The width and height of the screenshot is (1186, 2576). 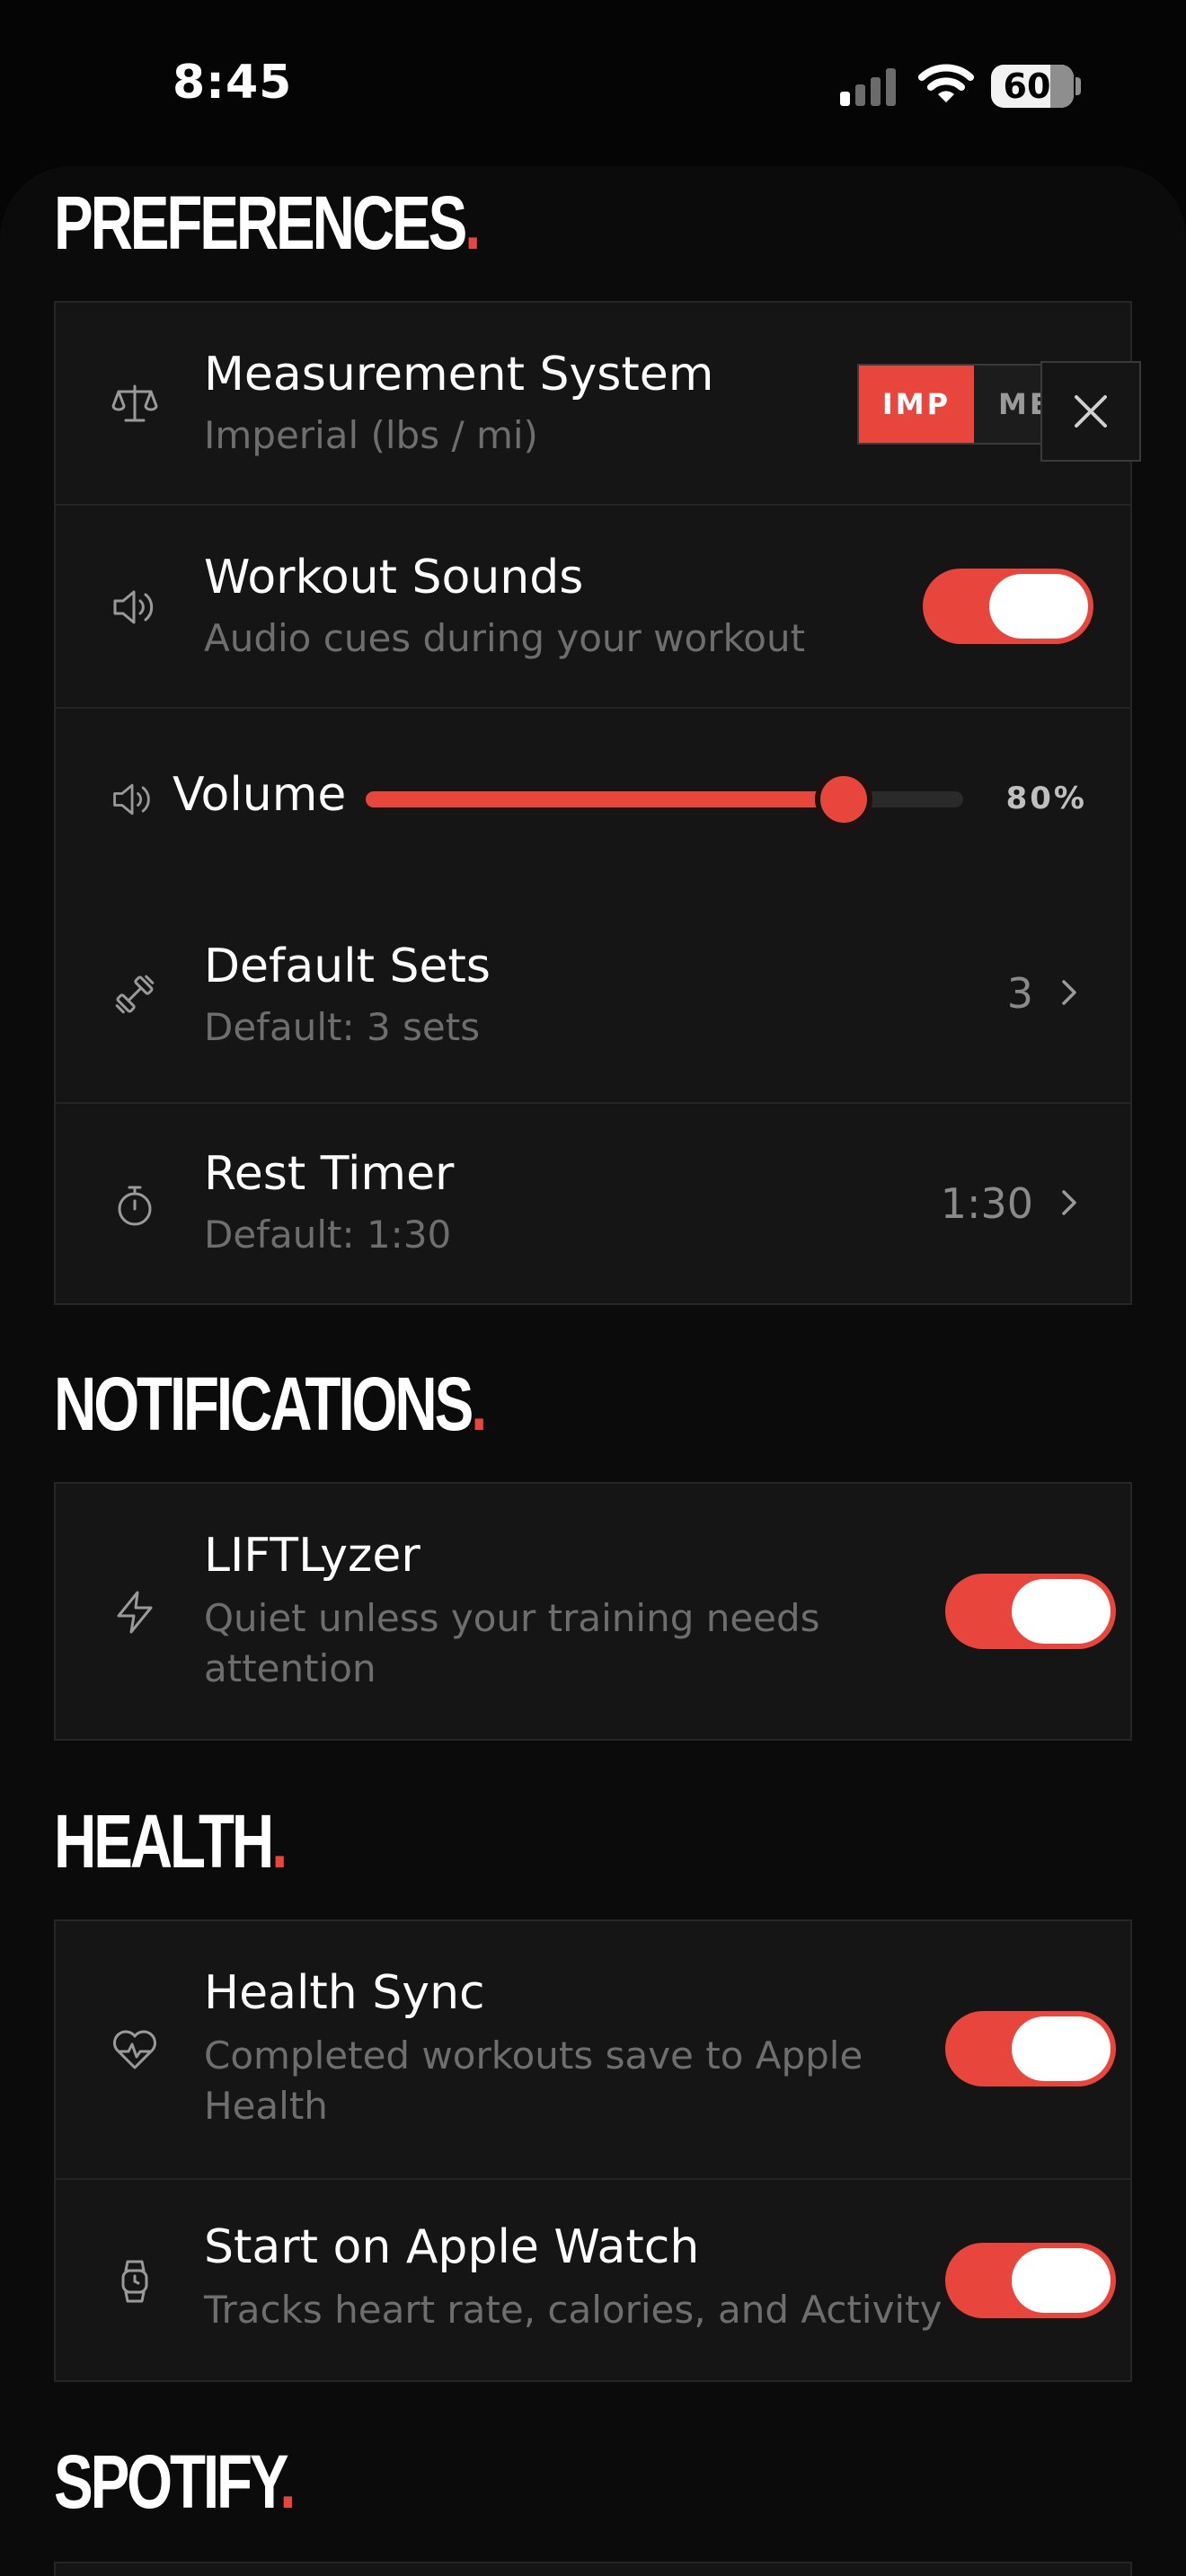 I want to click on section-title-health: HEALTH., so click(x=171, y=1841).